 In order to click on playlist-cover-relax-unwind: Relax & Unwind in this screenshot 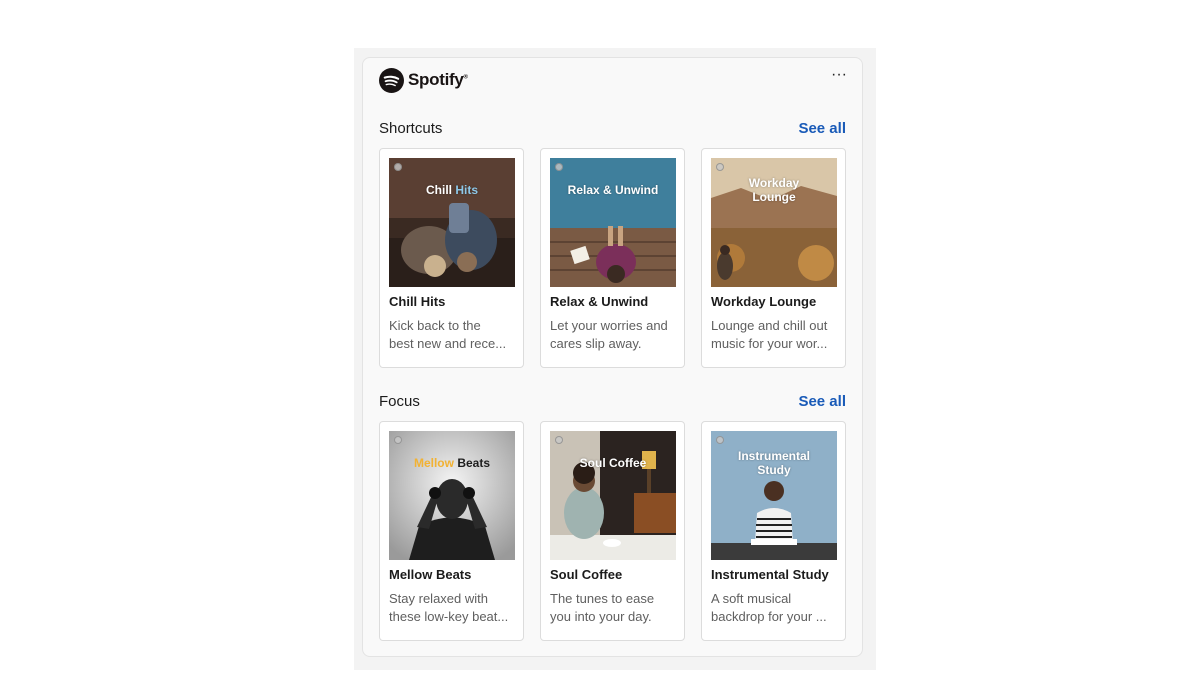, I will do `click(613, 222)`.